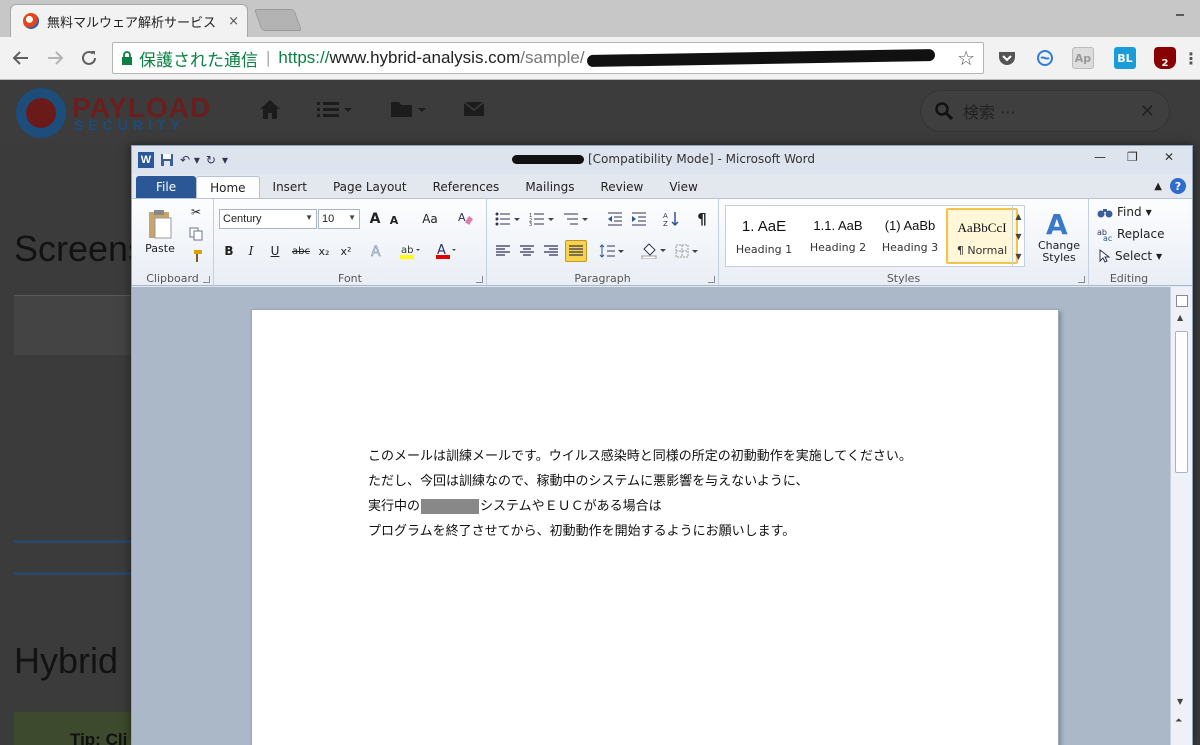 This screenshot has height=745, width=1200. What do you see at coordinates (688, 251) in the screenshot?
I see `borders-icon` at bounding box center [688, 251].